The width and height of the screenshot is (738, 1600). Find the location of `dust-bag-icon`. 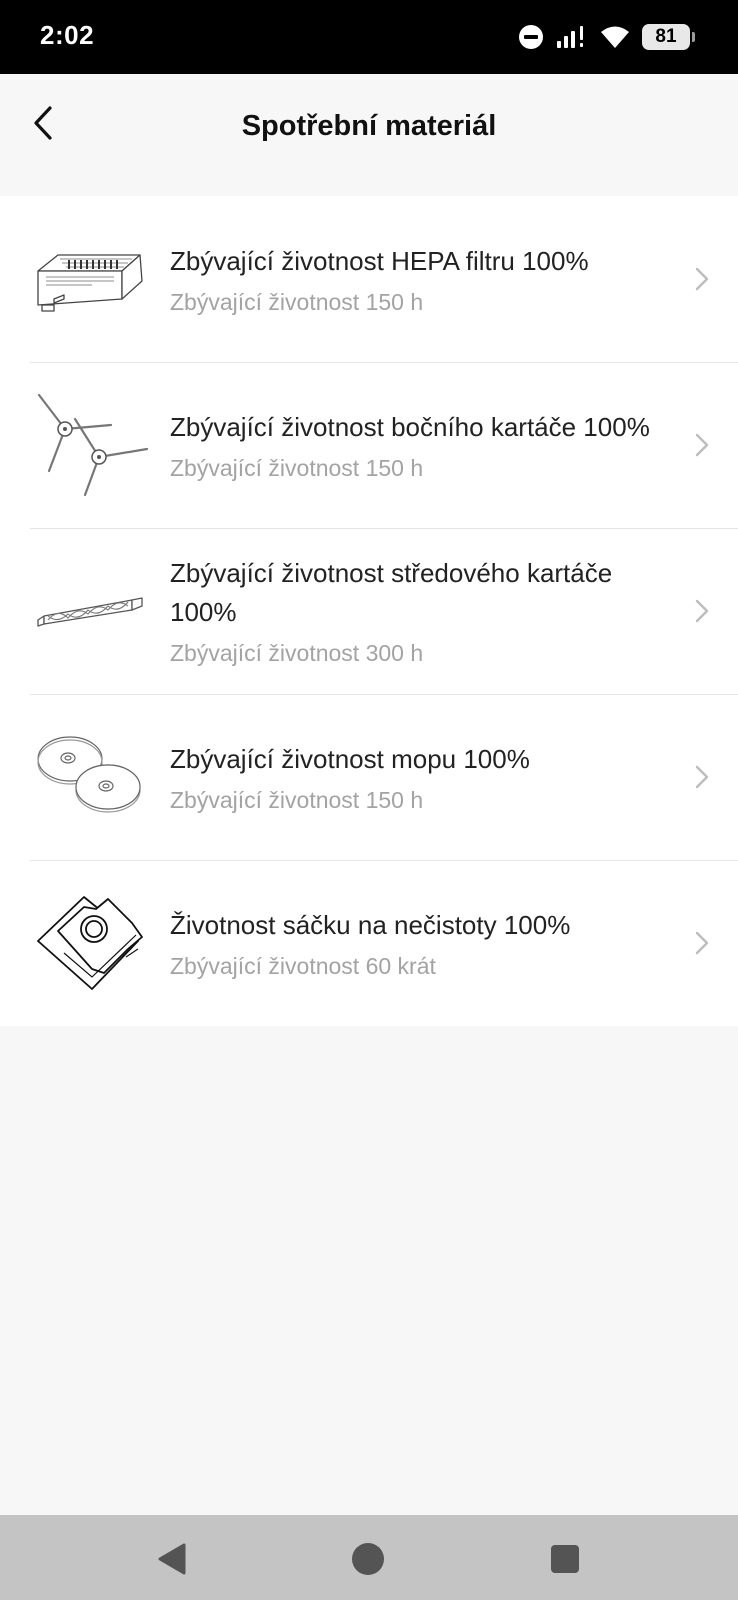

dust-bag-icon is located at coordinates (90, 943).